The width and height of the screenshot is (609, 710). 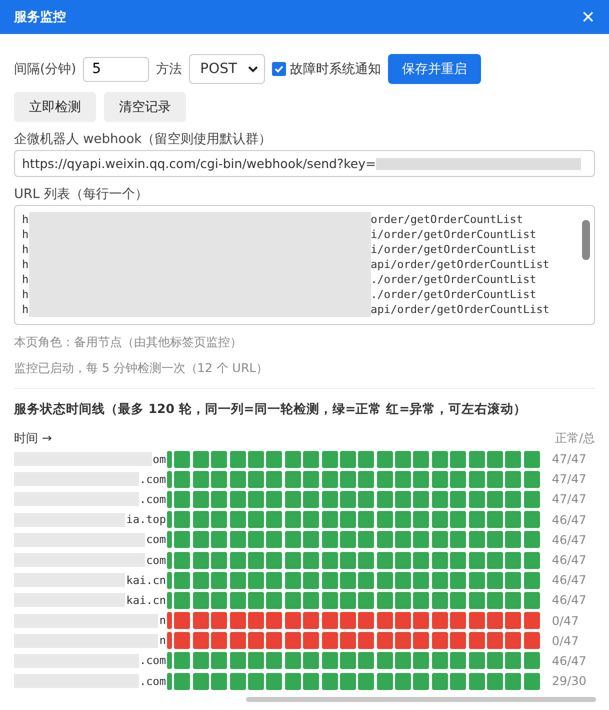 I want to click on notify-checkbox, so click(x=279, y=69).